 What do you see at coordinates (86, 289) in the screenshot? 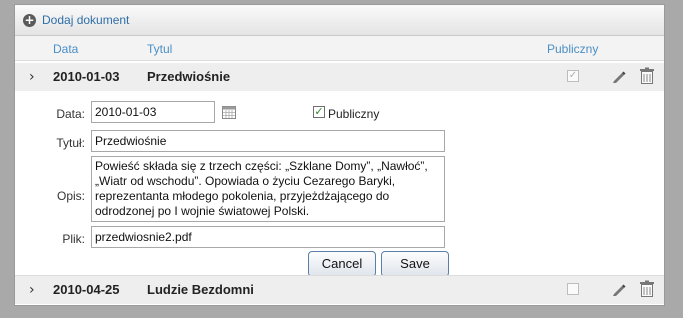
I see `row-date: 2010-04-25` at bounding box center [86, 289].